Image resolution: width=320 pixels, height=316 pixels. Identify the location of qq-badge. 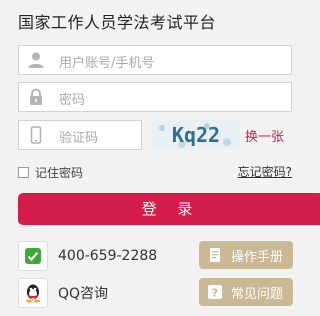
(33, 293).